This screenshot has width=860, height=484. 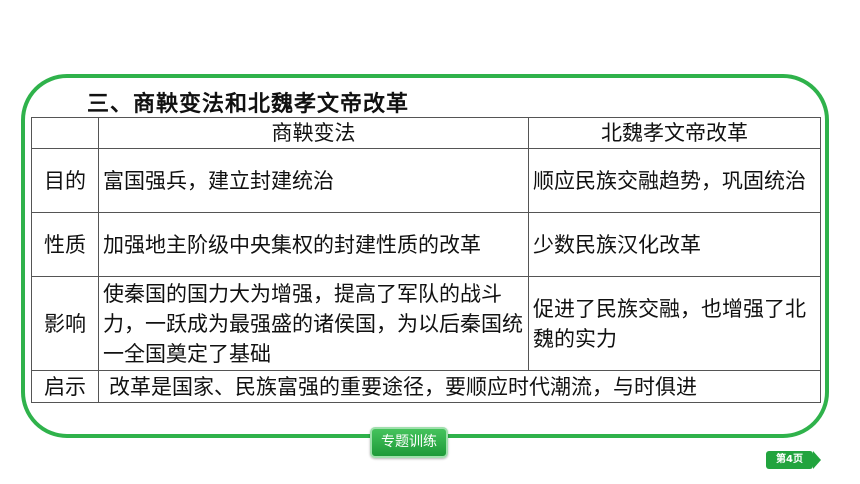 What do you see at coordinates (65, 133) in the screenshot?
I see `header-cell-empty` at bounding box center [65, 133].